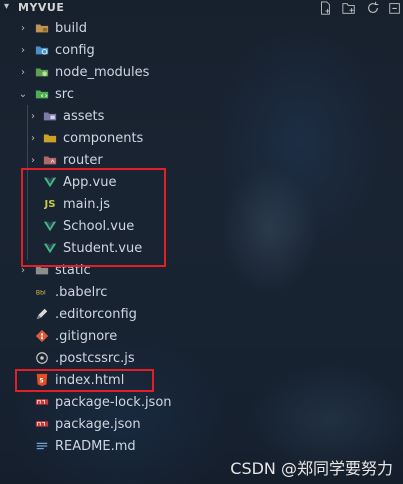  I want to click on tree-item-label: assets, so click(84, 116).